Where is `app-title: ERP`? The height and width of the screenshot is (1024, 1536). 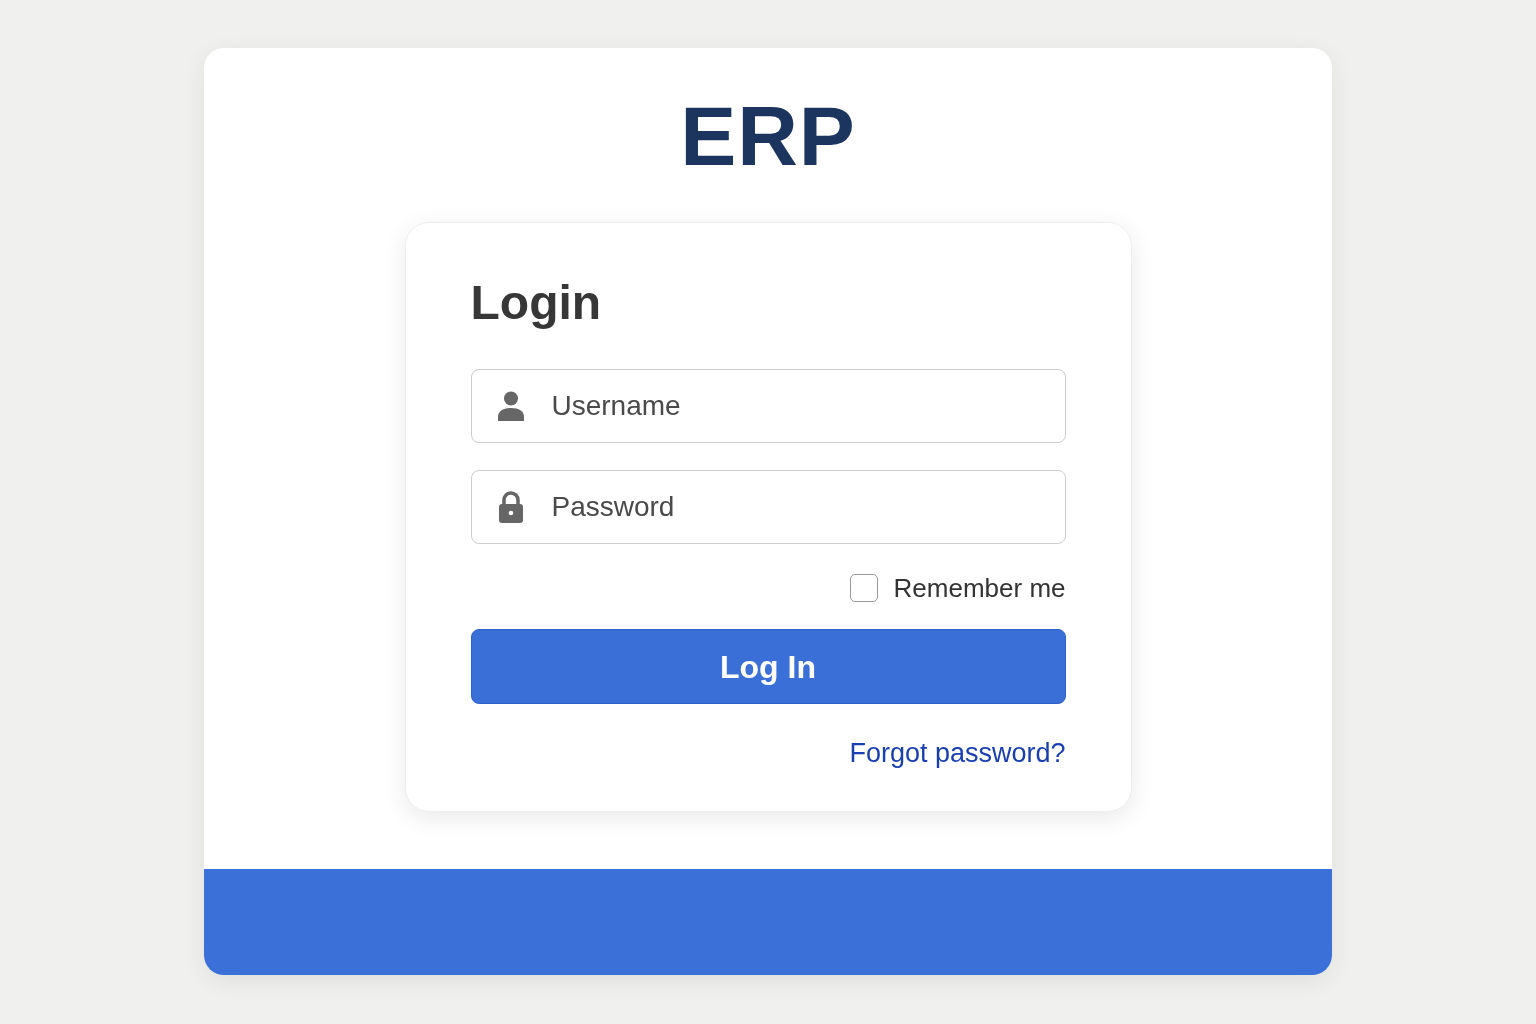
app-title: ERP is located at coordinates (768, 136).